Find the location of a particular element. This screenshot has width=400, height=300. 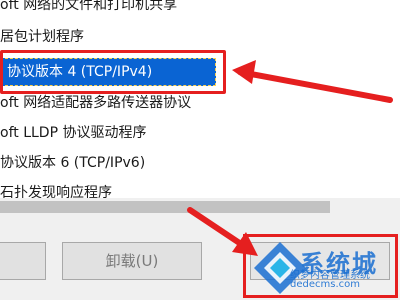

horizontal-scrollbar is located at coordinates (200, 207).